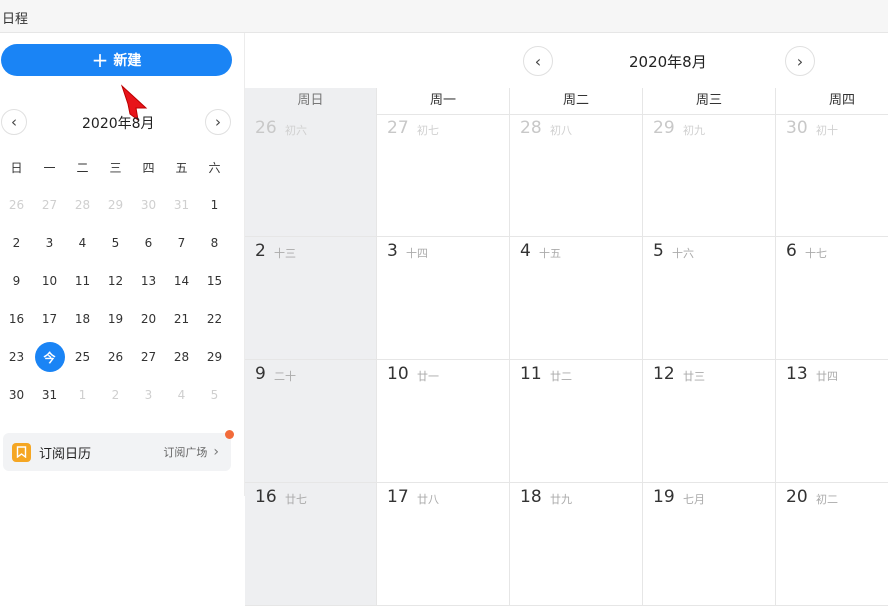 This screenshot has height=606, width=888. I want to click on mini-day: 15, so click(214, 281).